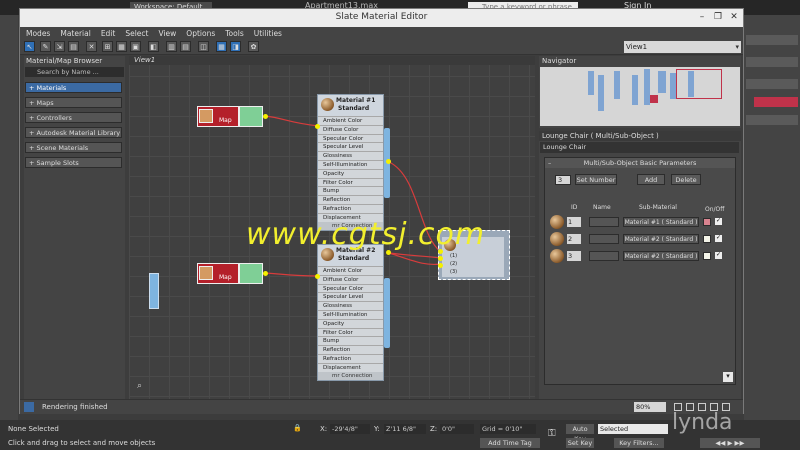 The height and width of the screenshot is (450, 800). What do you see at coordinates (682, 47) in the screenshot?
I see `view-dropdown: View1 ▾` at bounding box center [682, 47].